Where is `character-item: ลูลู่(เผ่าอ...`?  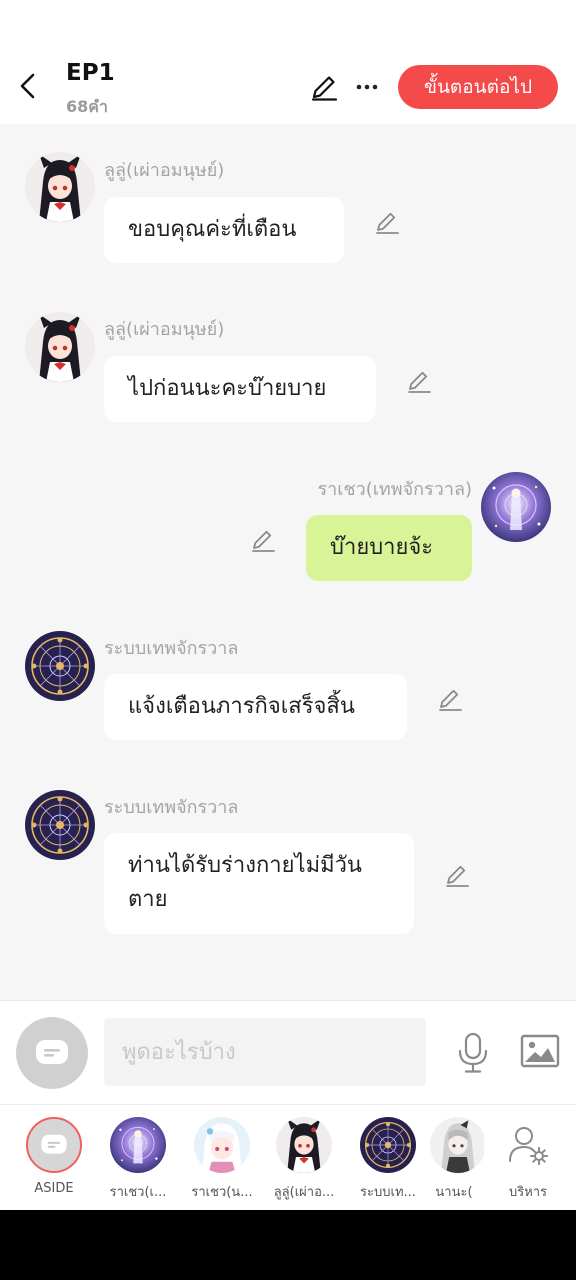 character-item: ลูลู่(เผ่าอ... is located at coordinates (304, 1159).